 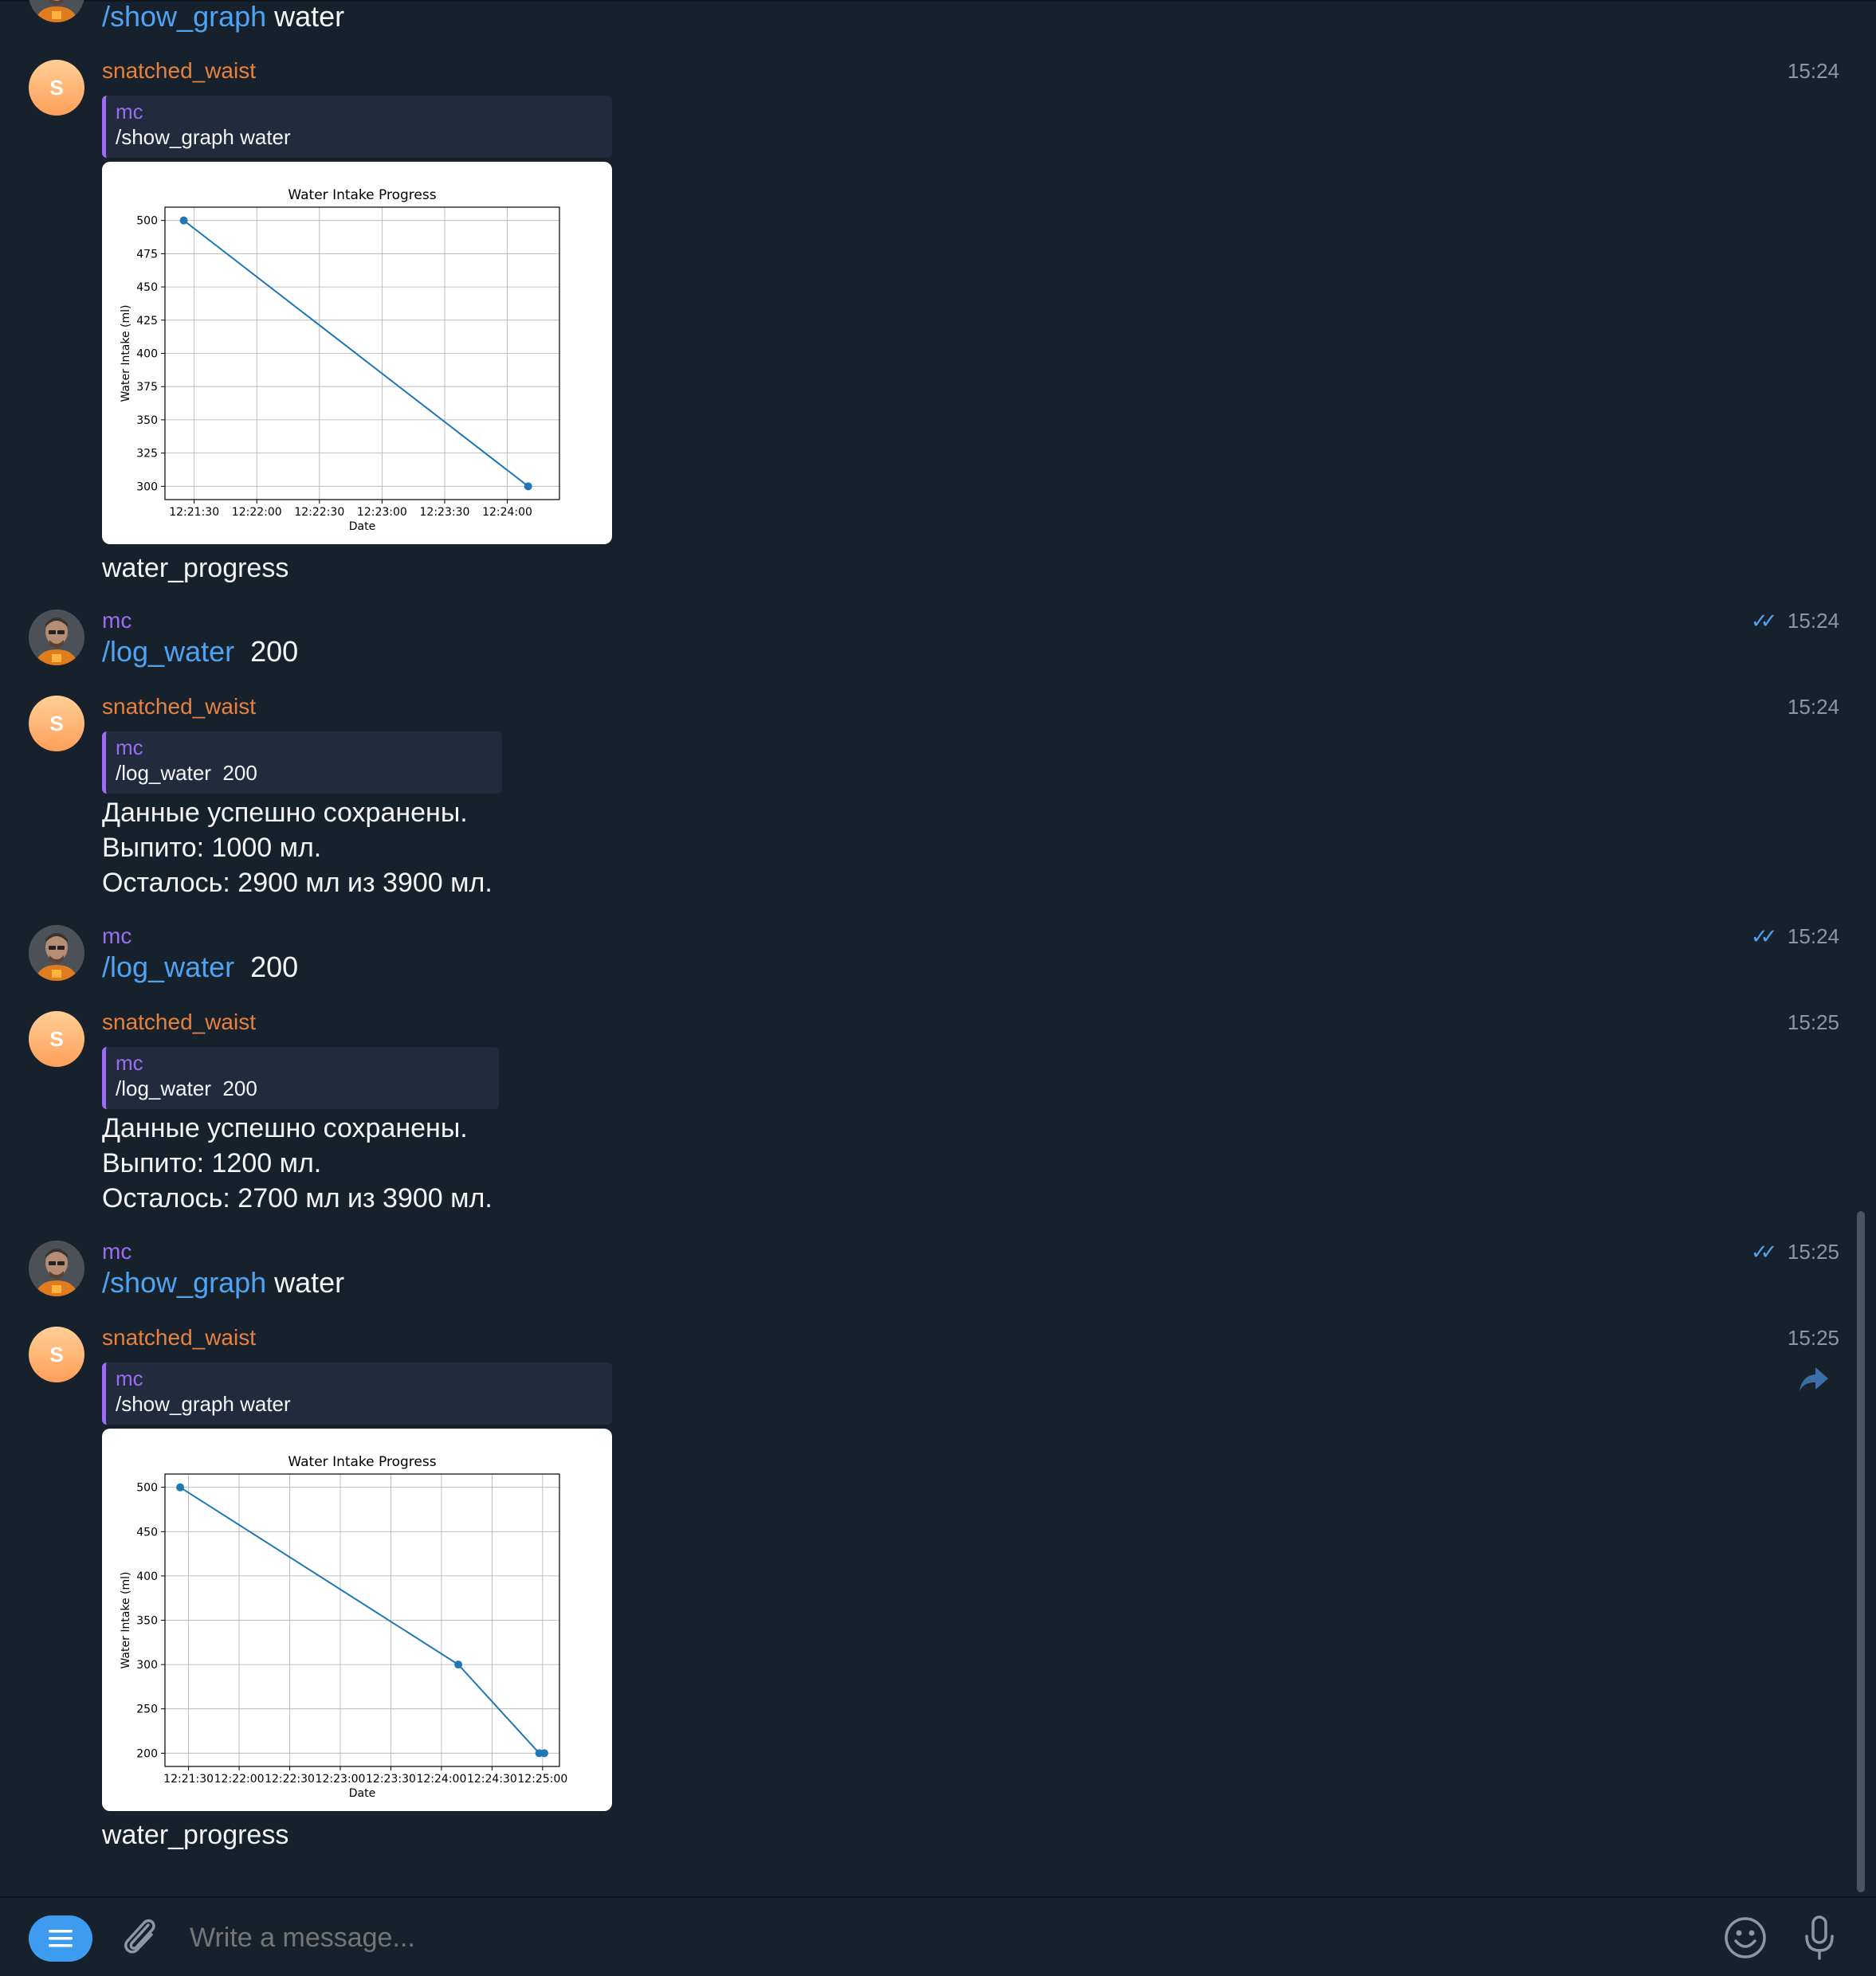 I want to click on bot-menu-button, so click(x=60, y=1938).